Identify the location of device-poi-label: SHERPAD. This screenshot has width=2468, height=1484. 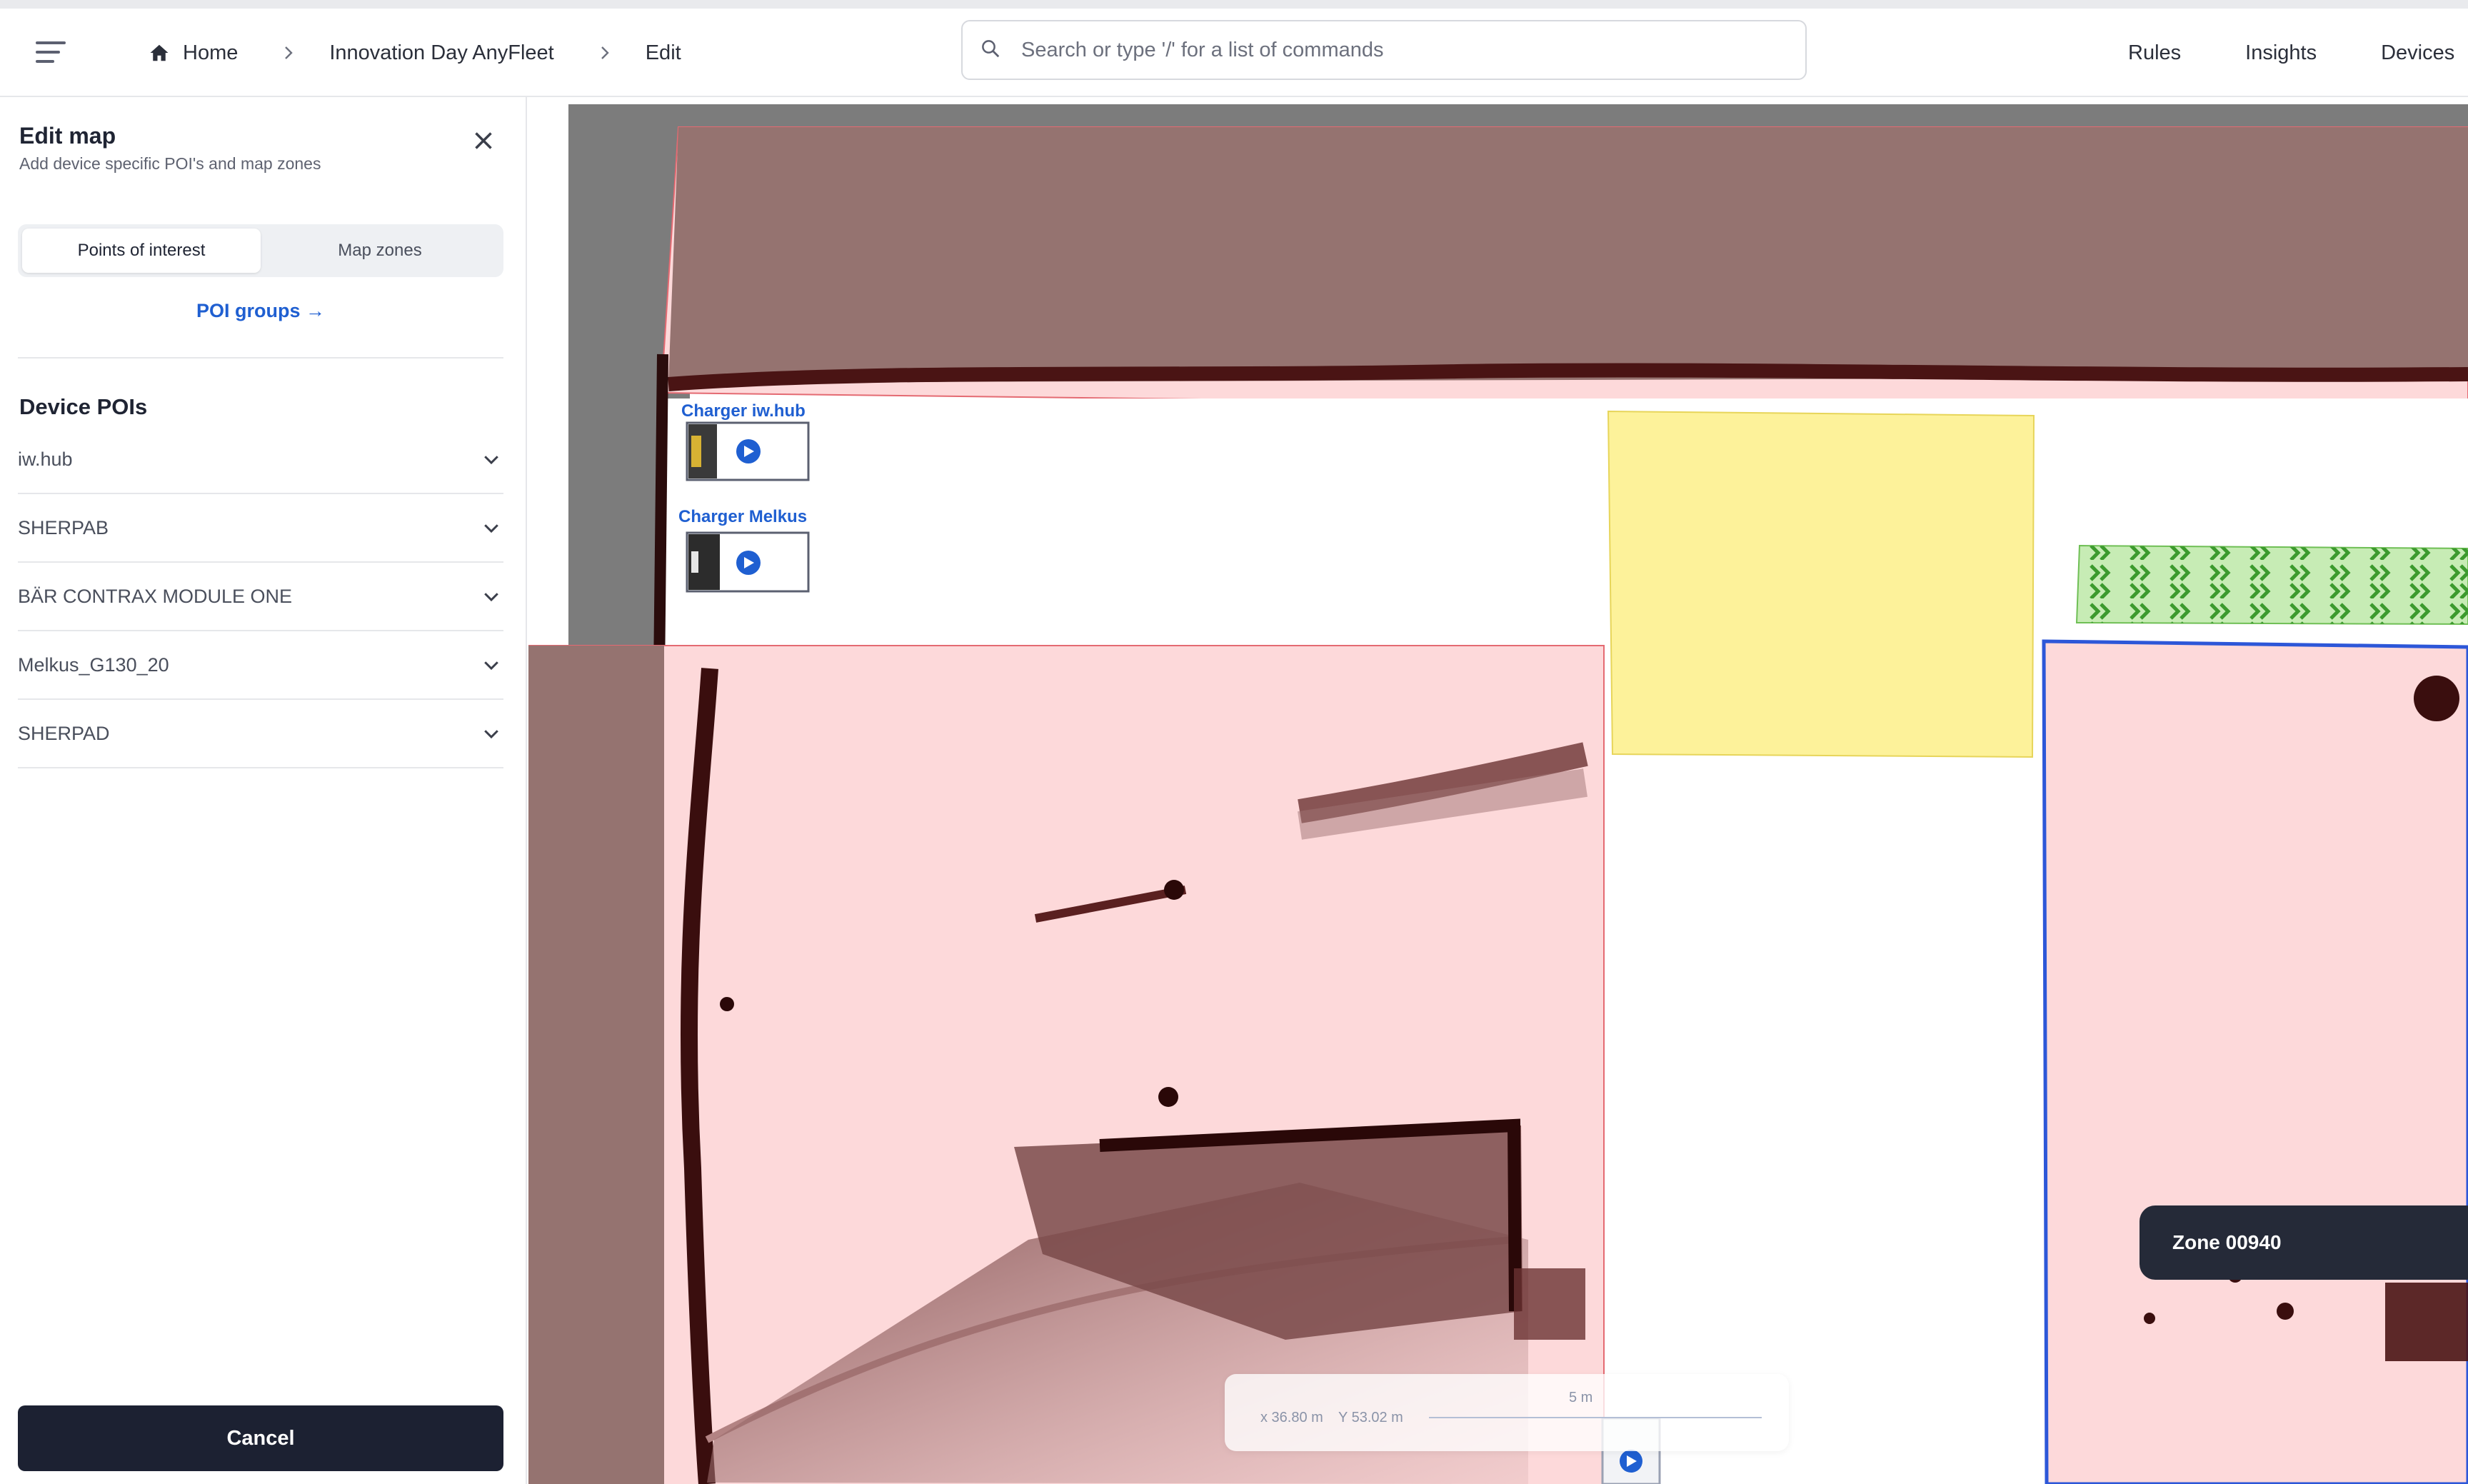
(64, 733).